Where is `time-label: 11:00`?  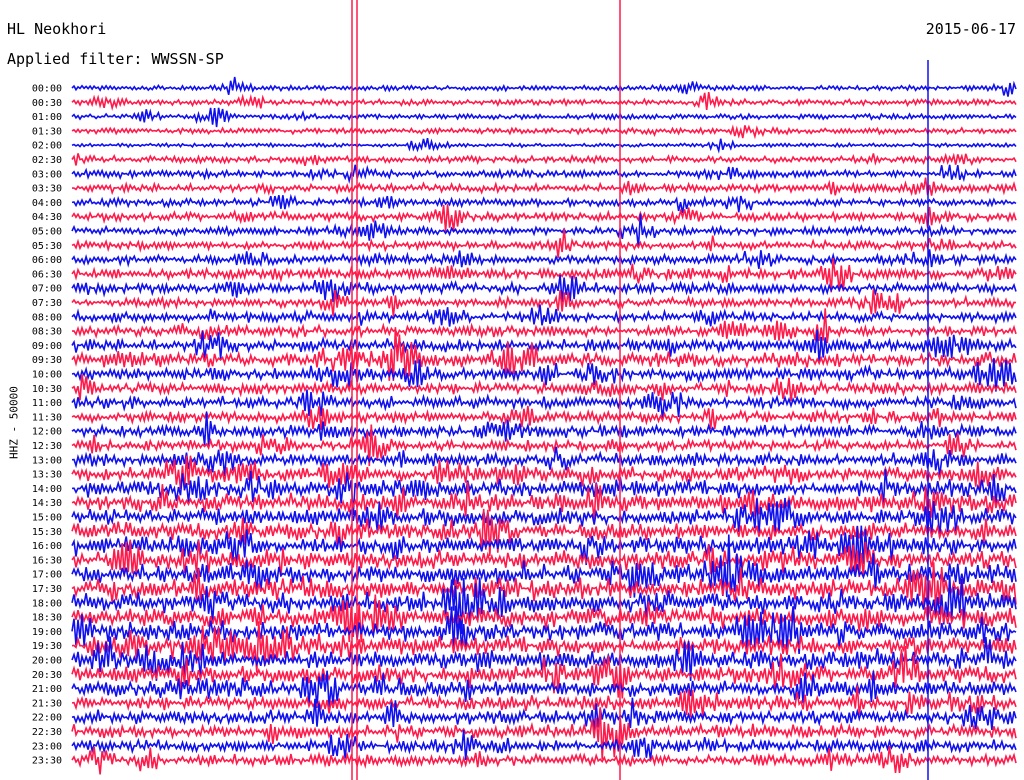
time-label: 11:00 is located at coordinates (47, 403).